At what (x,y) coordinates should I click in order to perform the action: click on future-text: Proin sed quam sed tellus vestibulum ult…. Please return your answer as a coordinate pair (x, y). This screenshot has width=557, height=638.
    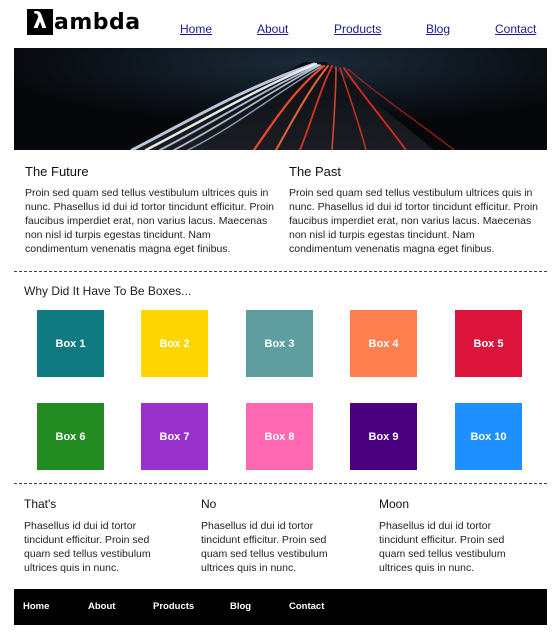
    Looking at the image, I should click on (150, 221).